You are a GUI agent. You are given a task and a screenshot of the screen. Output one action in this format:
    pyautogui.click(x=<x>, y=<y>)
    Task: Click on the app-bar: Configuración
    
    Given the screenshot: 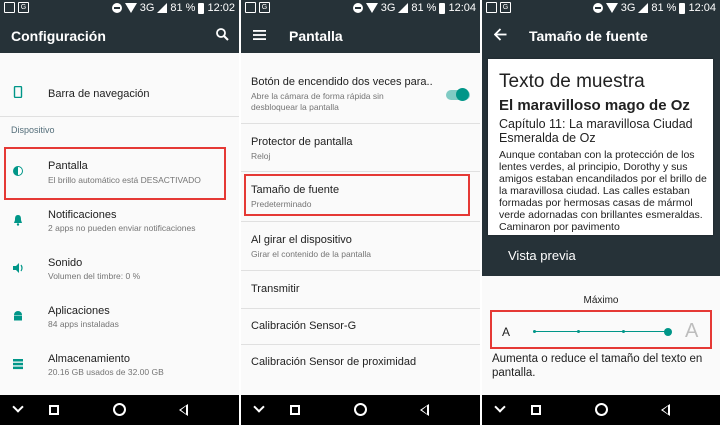 What is the action you would take?
    pyautogui.click(x=119, y=35)
    